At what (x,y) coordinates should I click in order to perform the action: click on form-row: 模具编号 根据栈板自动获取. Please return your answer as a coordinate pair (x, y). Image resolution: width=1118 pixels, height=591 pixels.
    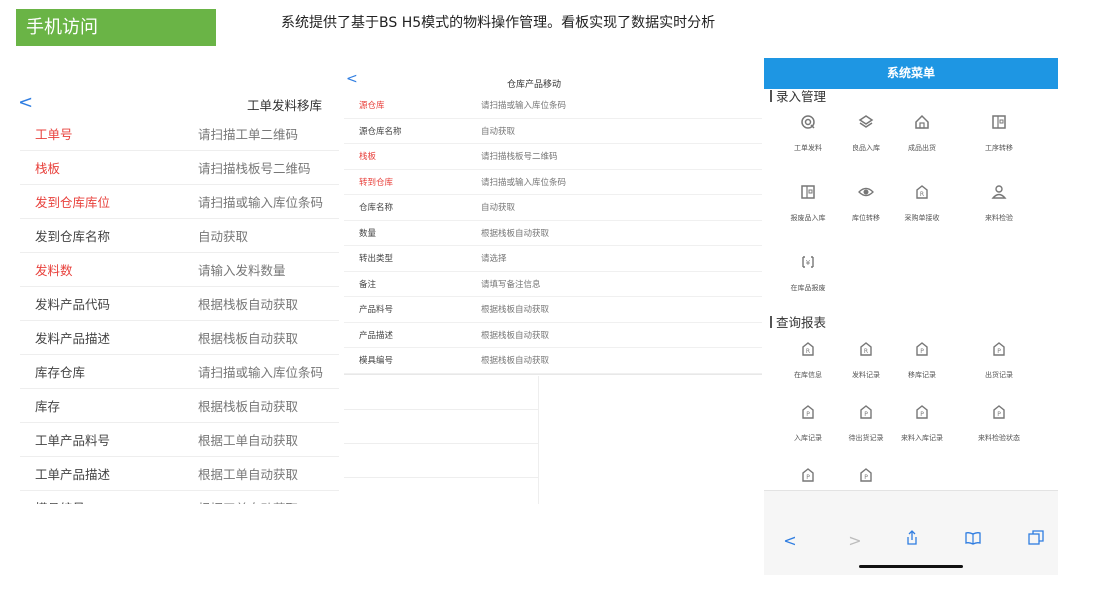
    Looking at the image, I should click on (553, 361).